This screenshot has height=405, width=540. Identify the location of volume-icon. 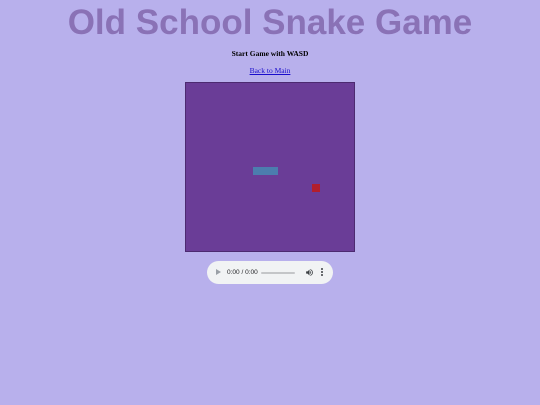
(309, 272).